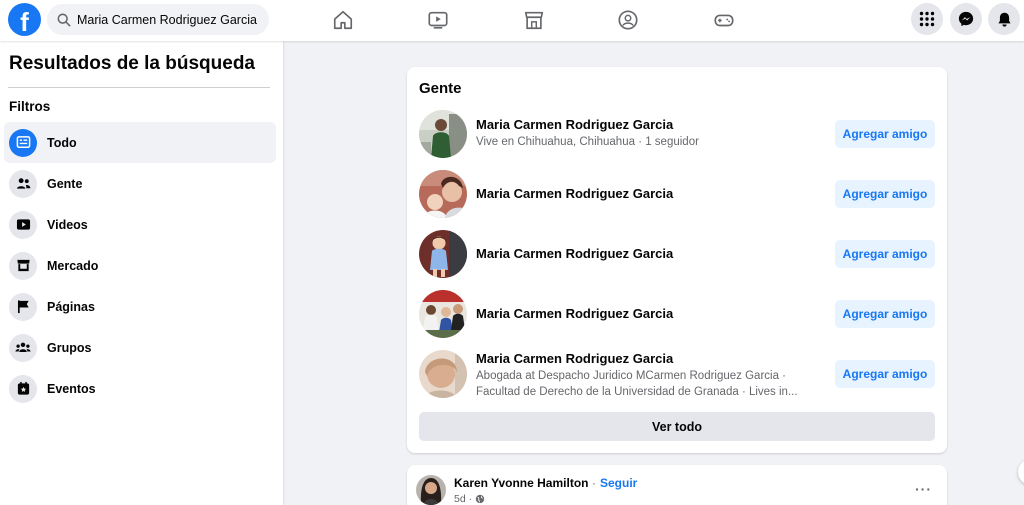 The width and height of the screenshot is (1024, 505). Describe the element at coordinates (480, 499) in the screenshot. I see `globe-icon` at that location.